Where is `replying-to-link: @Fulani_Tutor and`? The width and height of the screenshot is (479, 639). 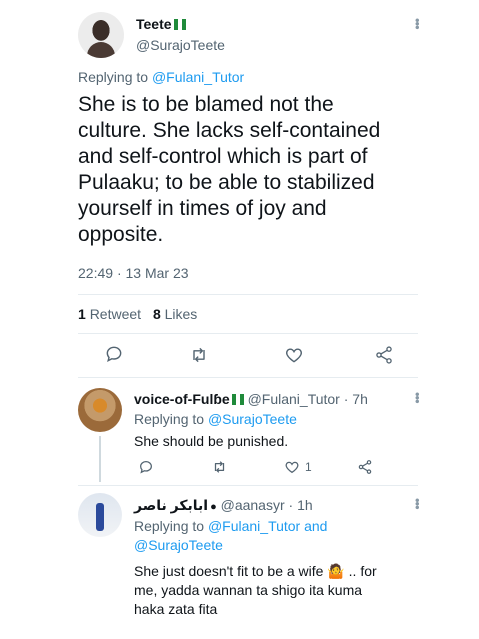
replying-to-link: @Fulani_Tutor and is located at coordinates (268, 526).